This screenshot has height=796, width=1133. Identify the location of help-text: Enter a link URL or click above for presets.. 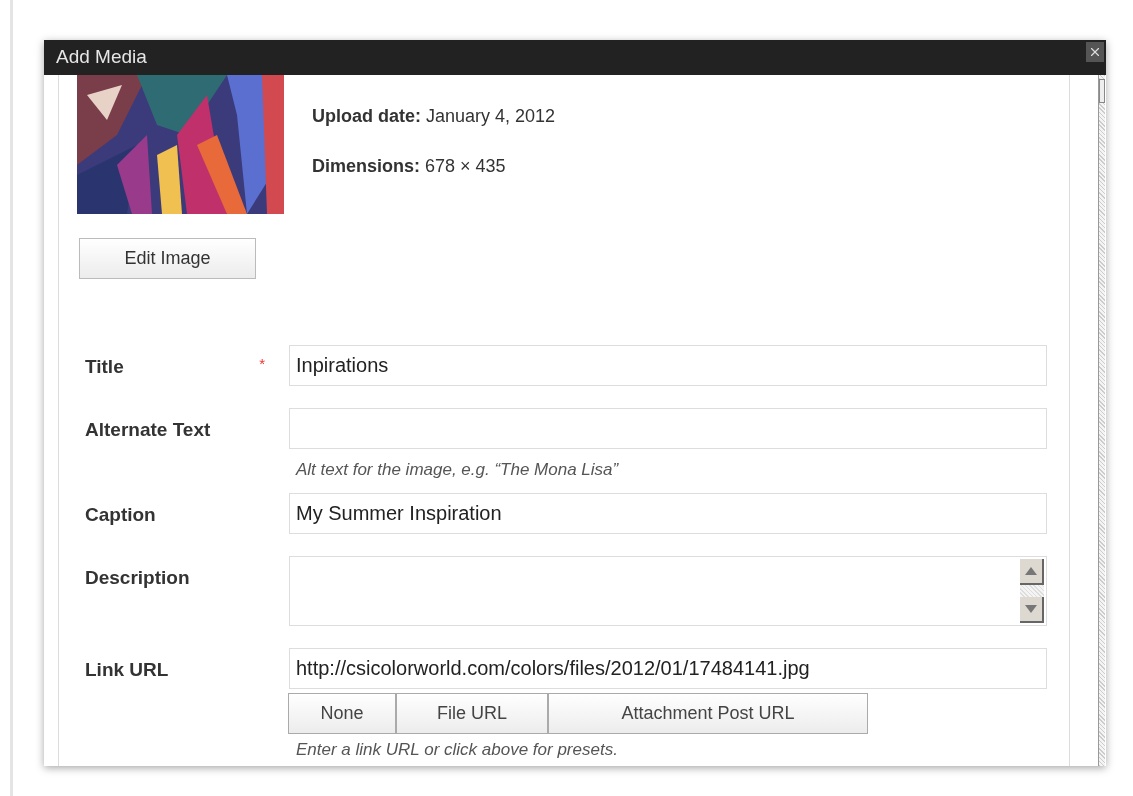
(457, 749).